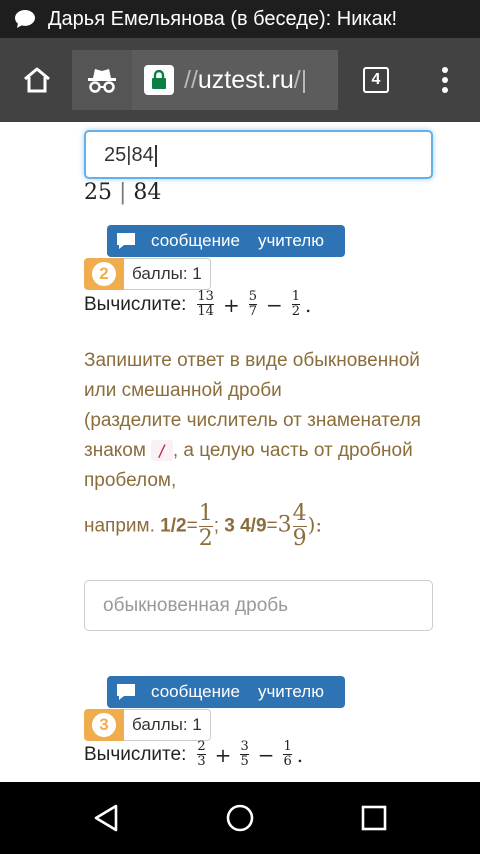 This screenshot has width=480, height=854. Describe the element at coordinates (104, 725) in the screenshot. I see `question-number: 3` at that location.